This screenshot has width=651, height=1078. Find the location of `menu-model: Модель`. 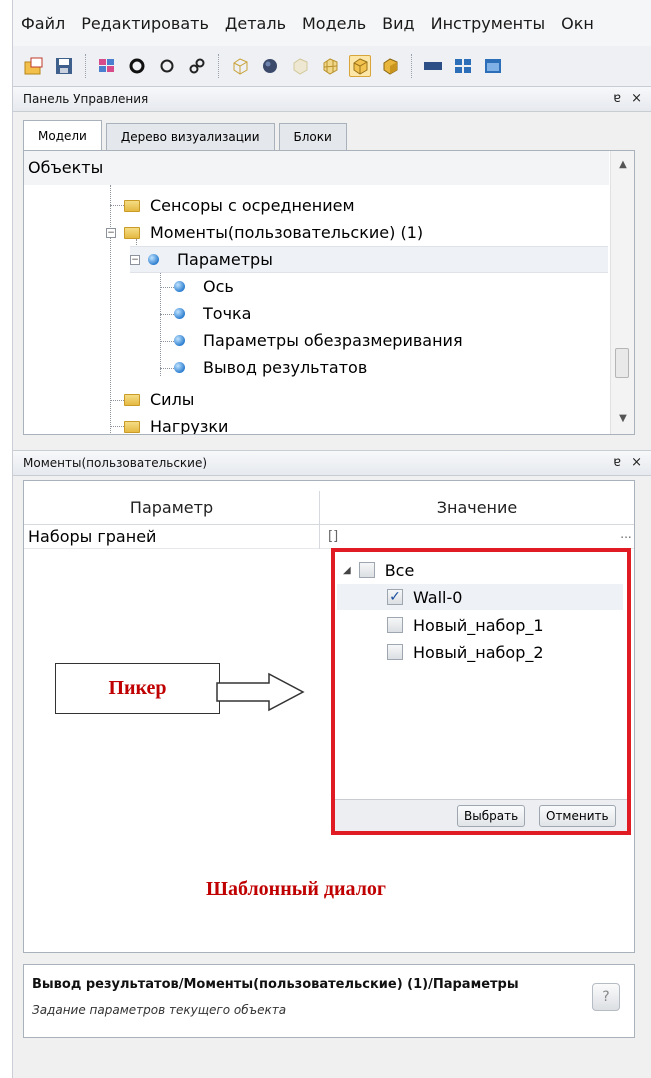

menu-model: Модель is located at coordinates (334, 23).